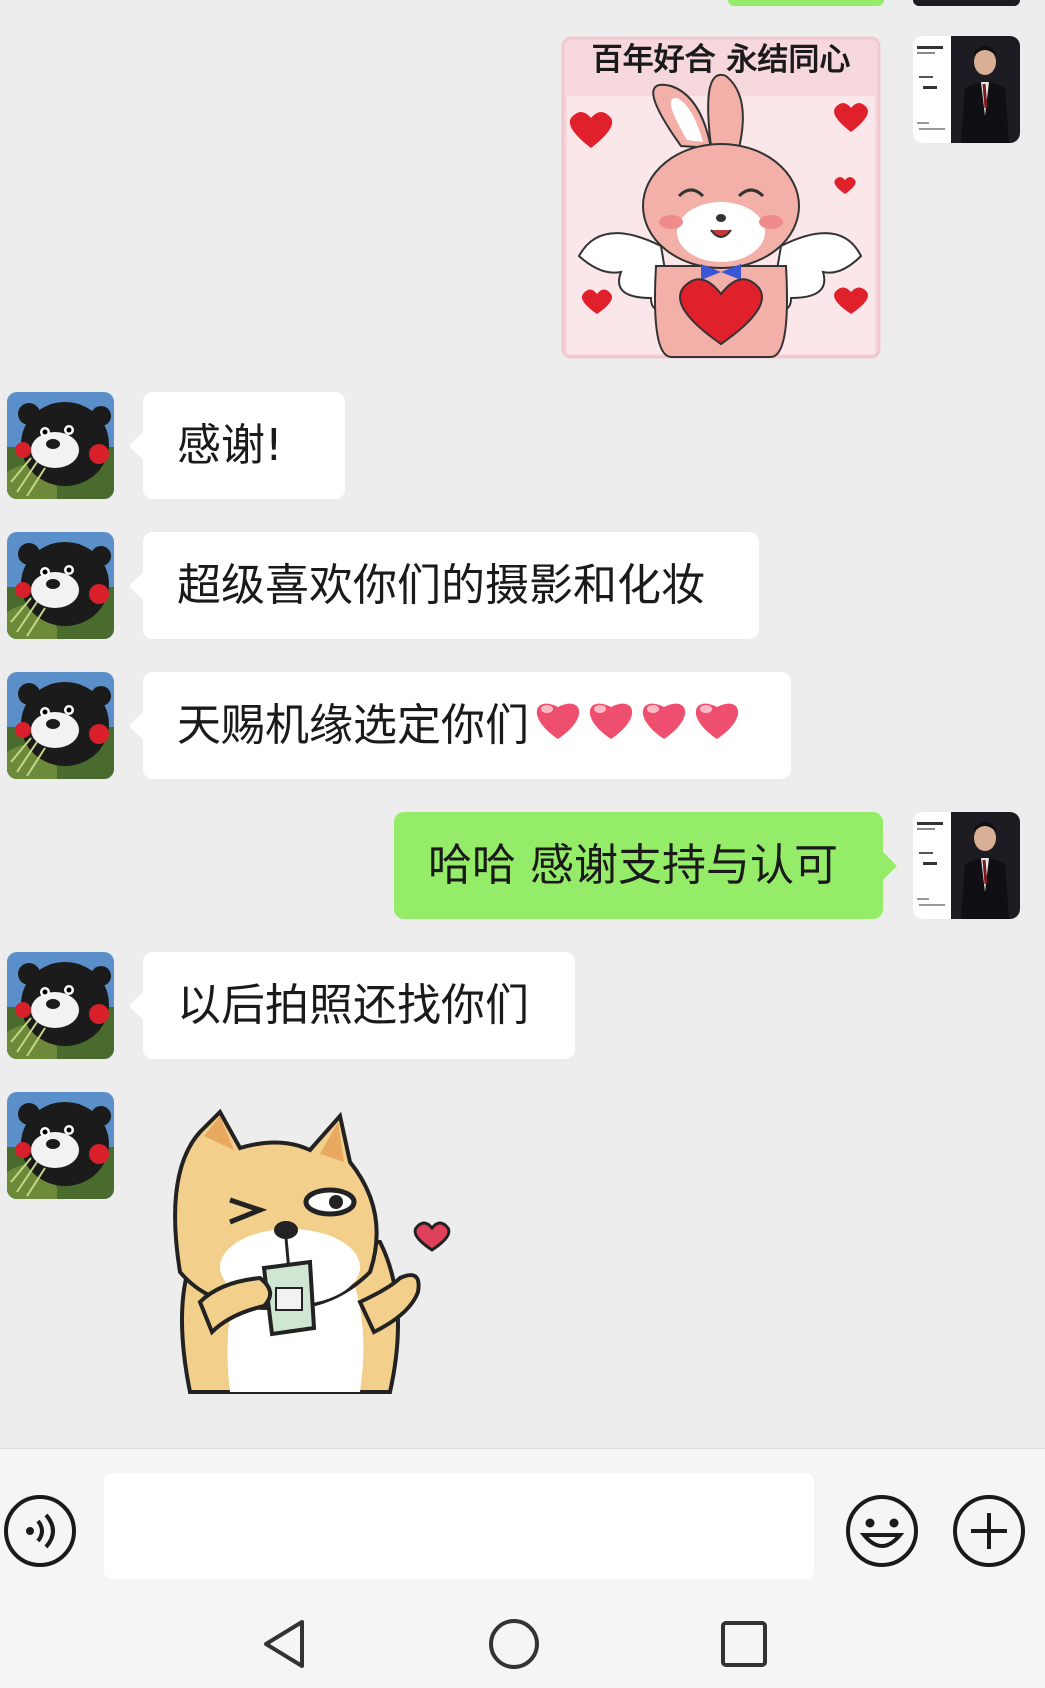 Image resolution: width=1045 pixels, height=1688 pixels. I want to click on message-bubble: 以后拍照还找你们, so click(352, 1005).